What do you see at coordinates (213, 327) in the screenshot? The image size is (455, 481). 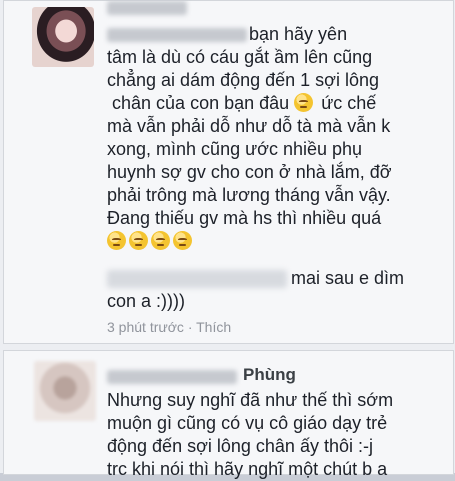 I see `like-link: Thích` at bounding box center [213, 327].